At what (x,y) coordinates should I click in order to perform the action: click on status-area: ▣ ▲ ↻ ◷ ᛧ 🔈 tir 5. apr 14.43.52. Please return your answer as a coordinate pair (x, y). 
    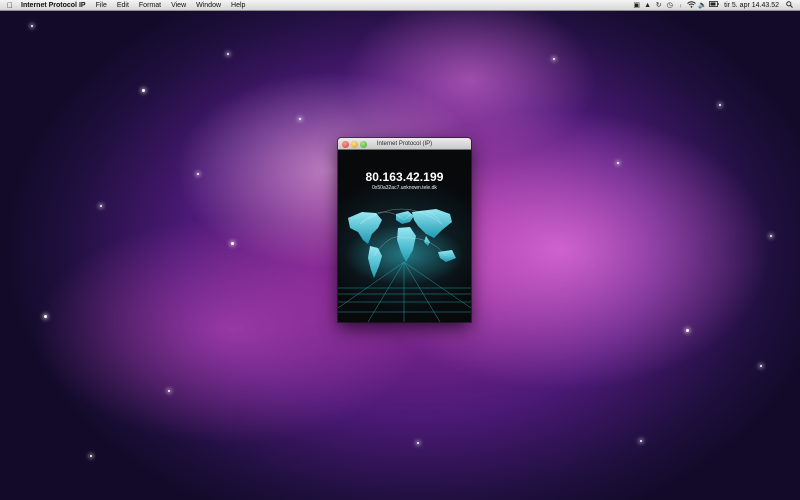
    Looking at the image, I should click on (715, 5).